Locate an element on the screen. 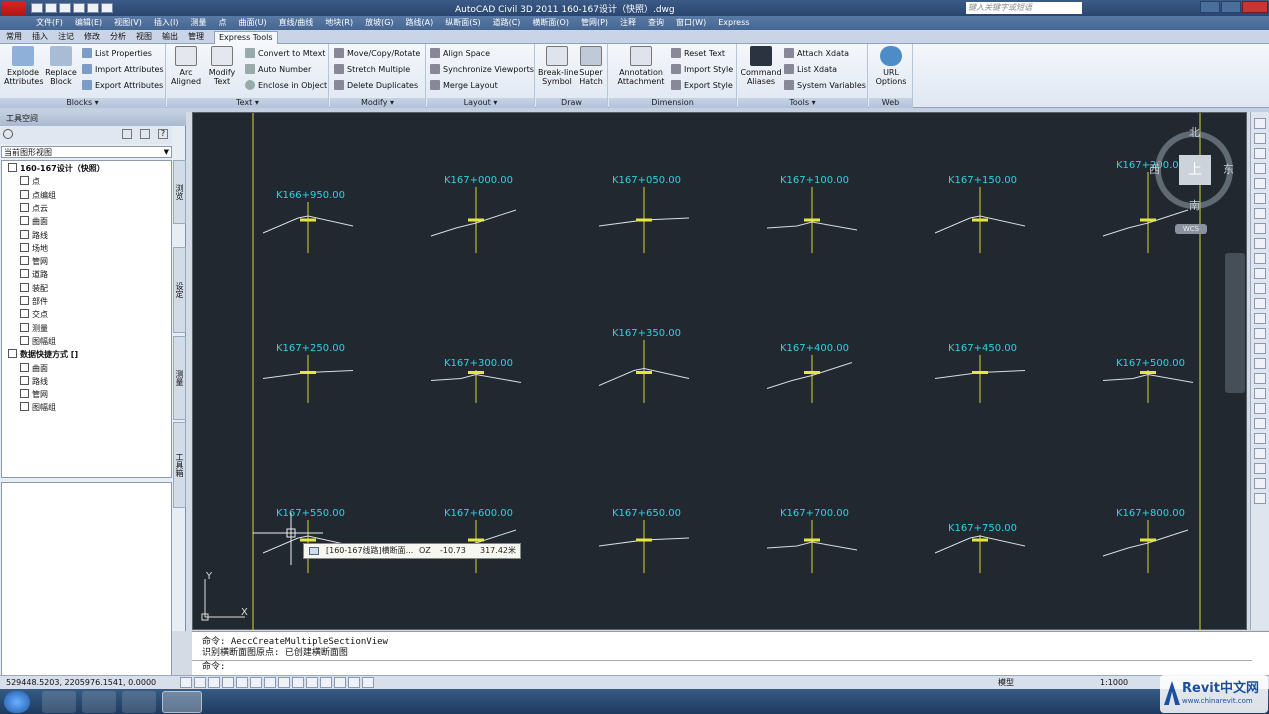 This screenshot has height=714, width=1269. maximize-button is located at coordinates (1231, 7).